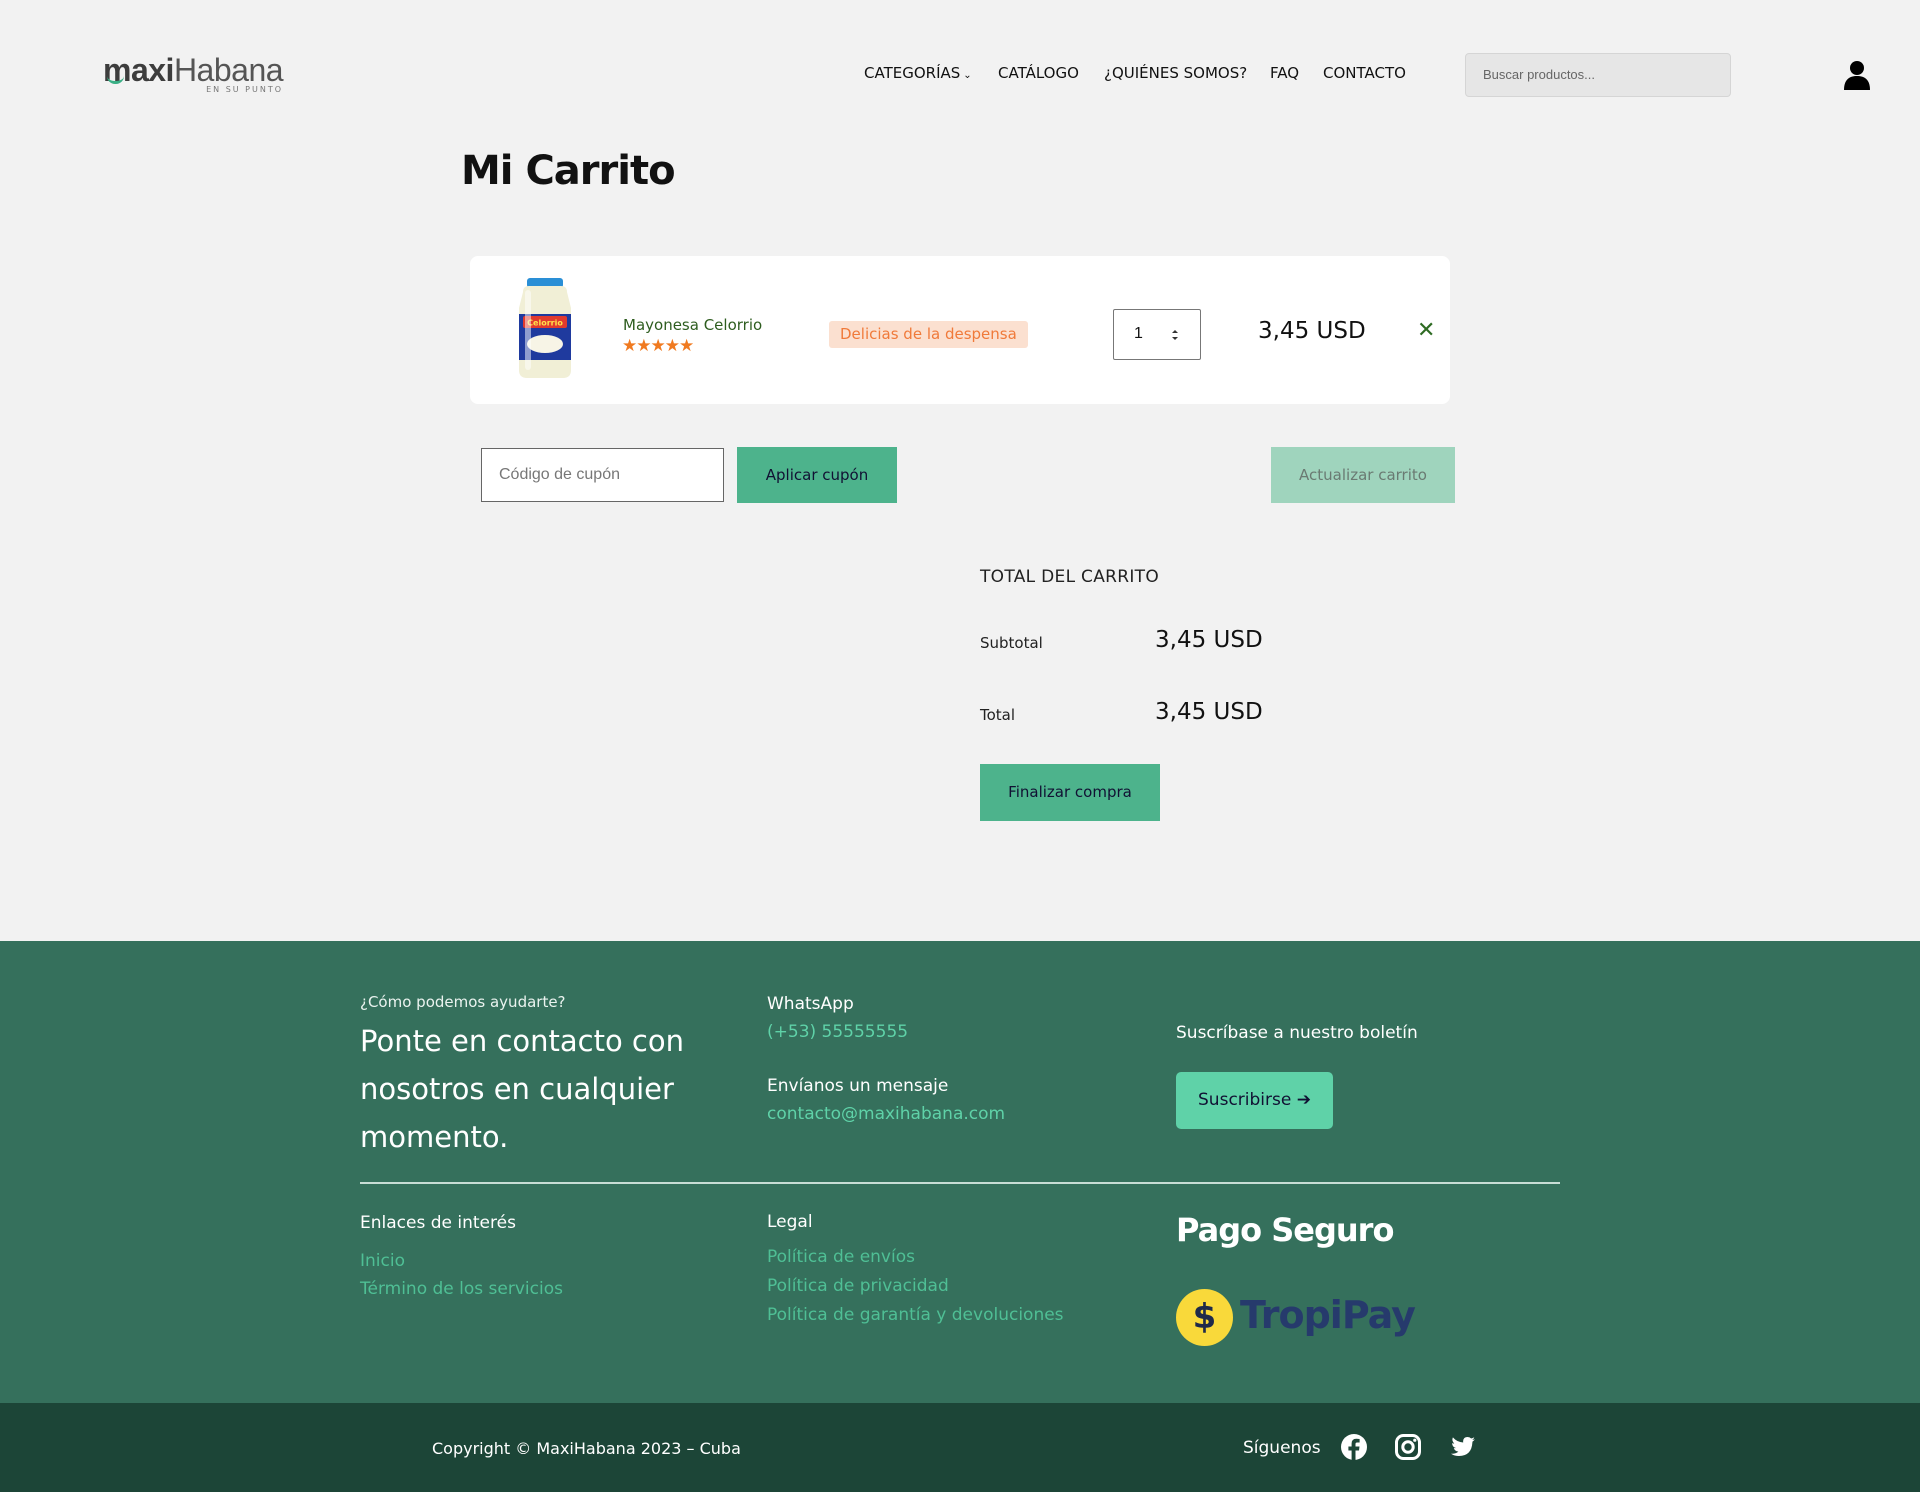  I want to click on apply-coupon-button: Aplicar cupón, so click(817, 475).